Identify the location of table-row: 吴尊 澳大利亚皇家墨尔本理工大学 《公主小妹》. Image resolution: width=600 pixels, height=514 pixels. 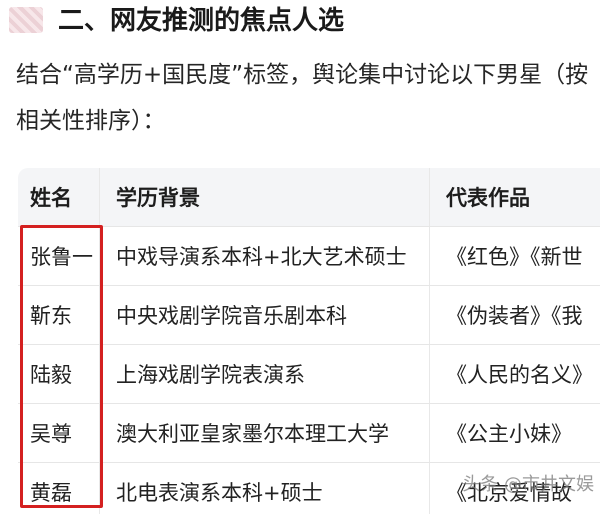
(309, 433).